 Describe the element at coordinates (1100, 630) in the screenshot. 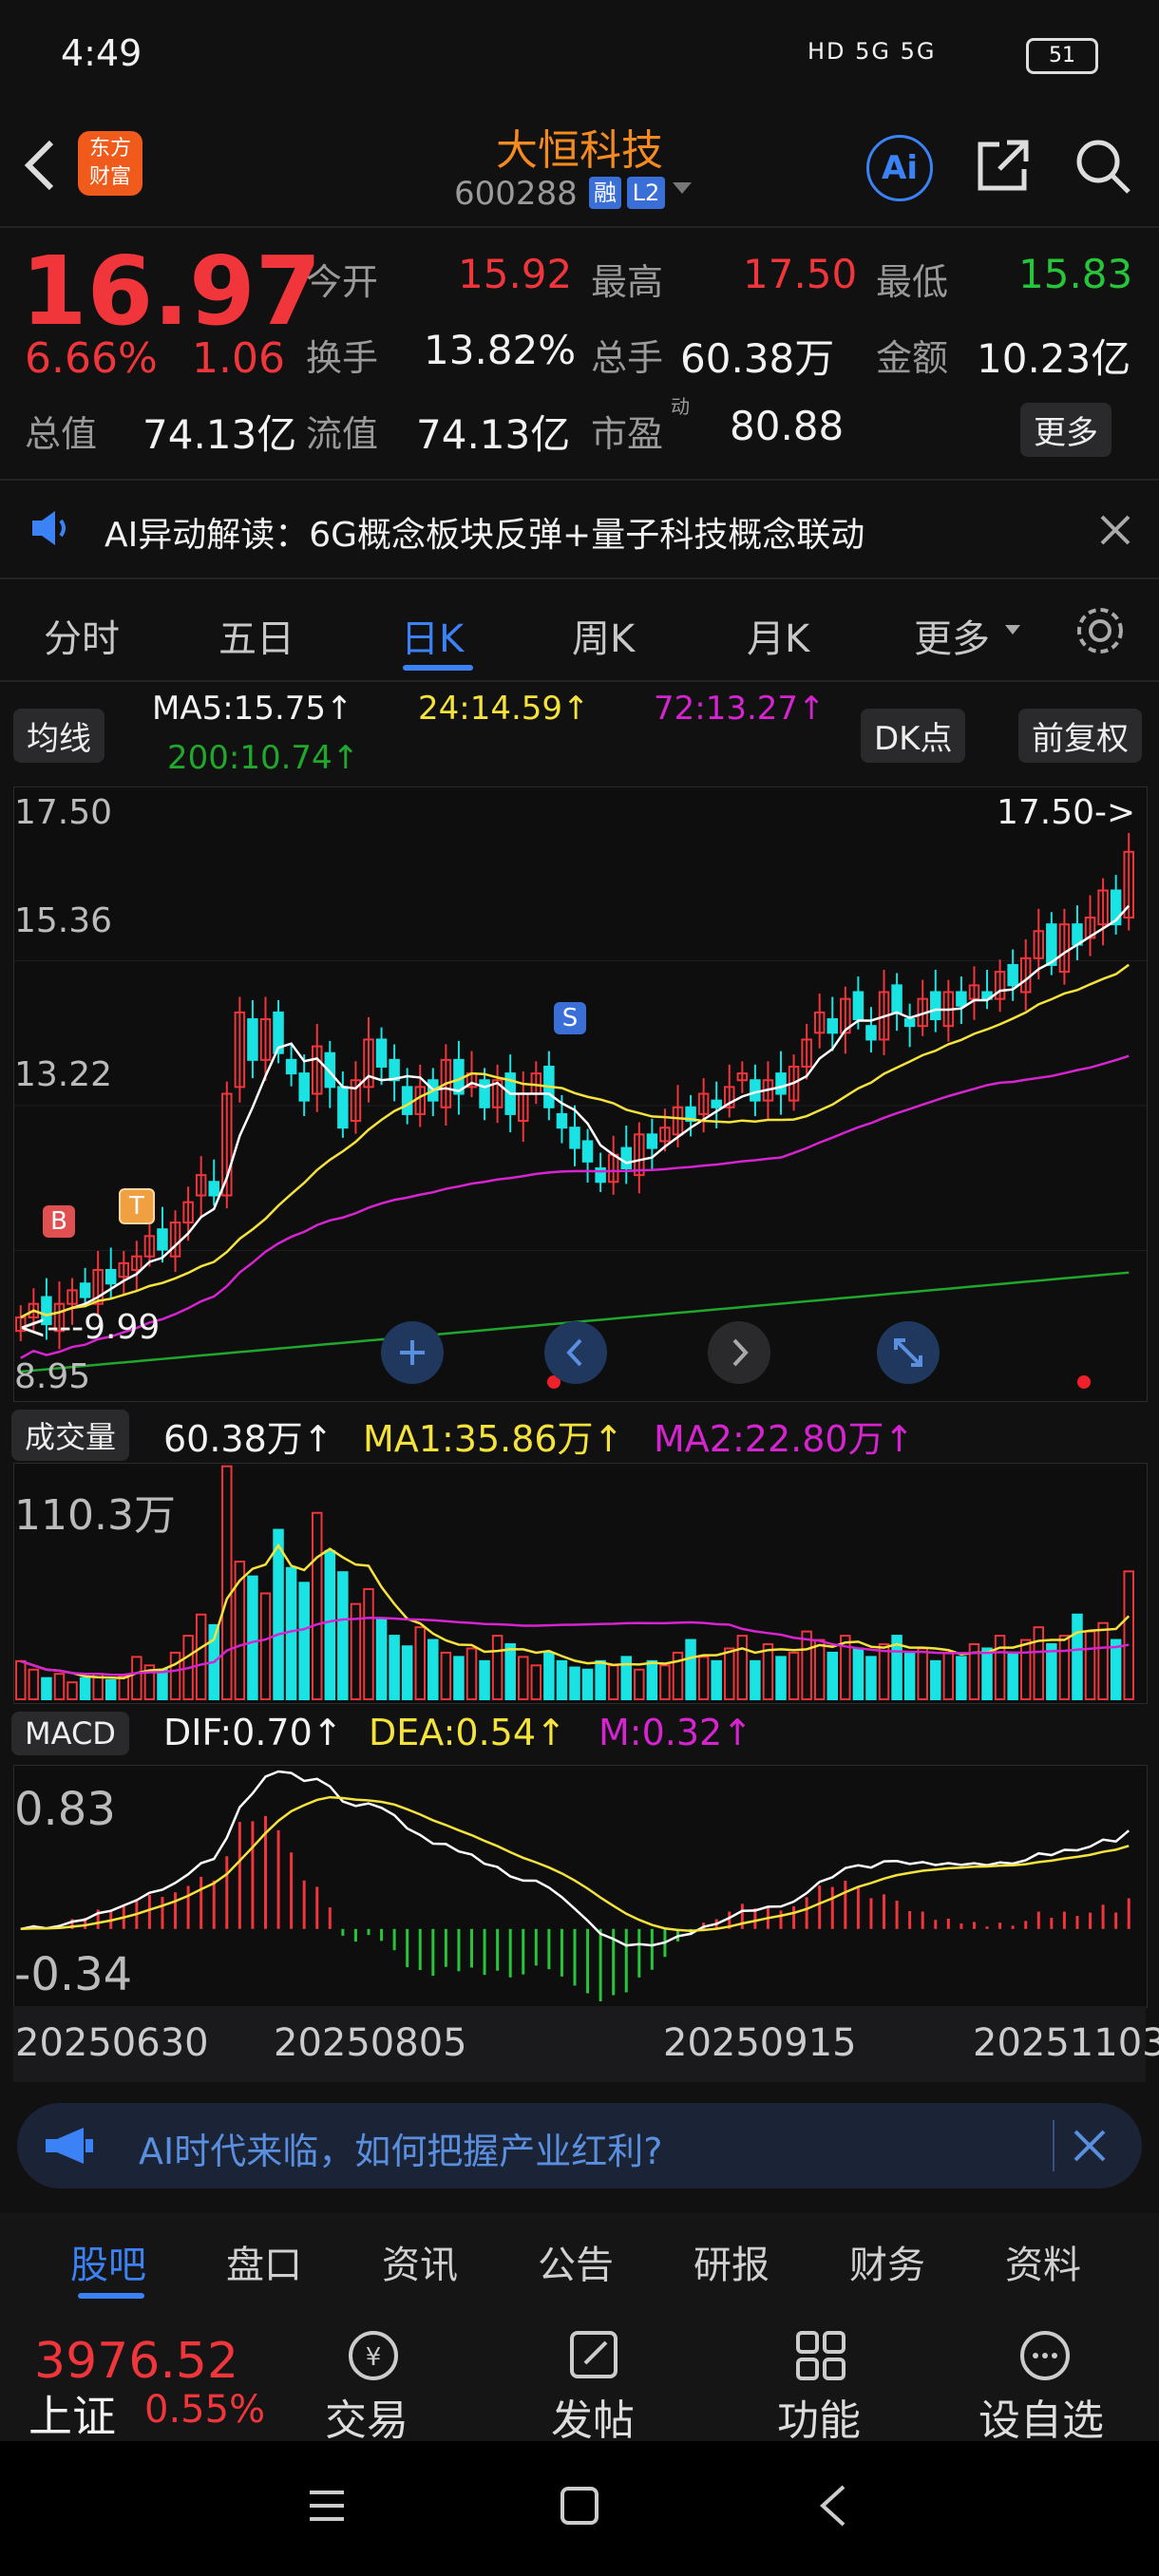

I see `settings-gear-icon` at that location.